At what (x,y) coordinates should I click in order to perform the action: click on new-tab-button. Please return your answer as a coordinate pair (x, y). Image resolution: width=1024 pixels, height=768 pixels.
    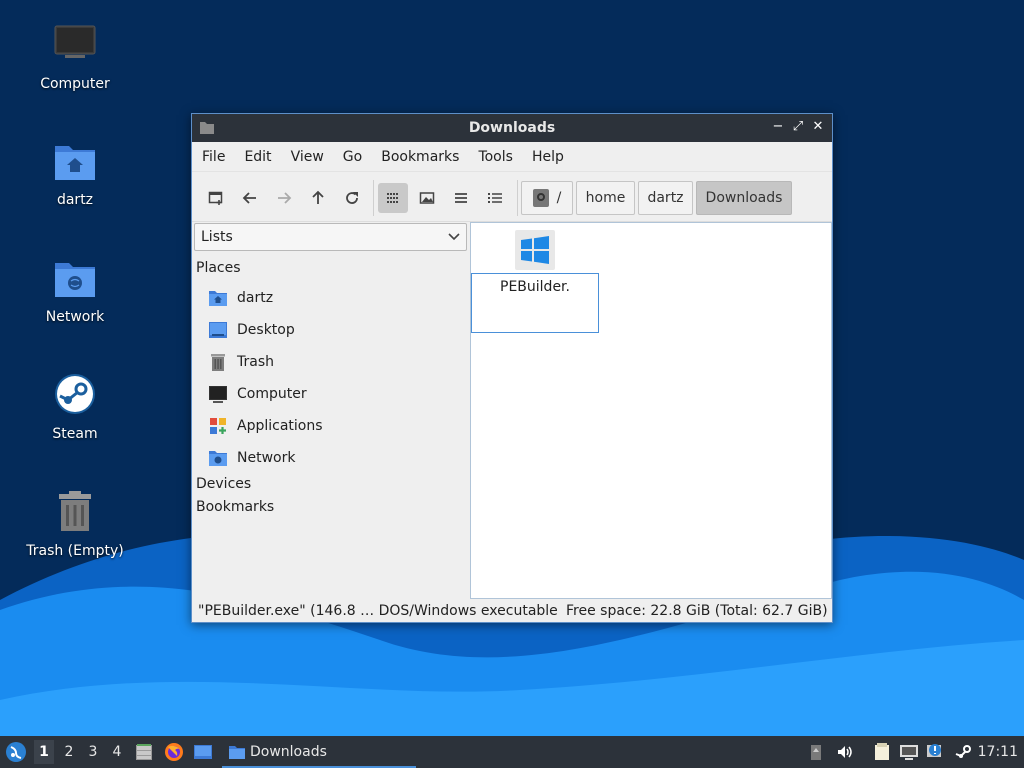
    Looking at the image, I should click on (216, 198).